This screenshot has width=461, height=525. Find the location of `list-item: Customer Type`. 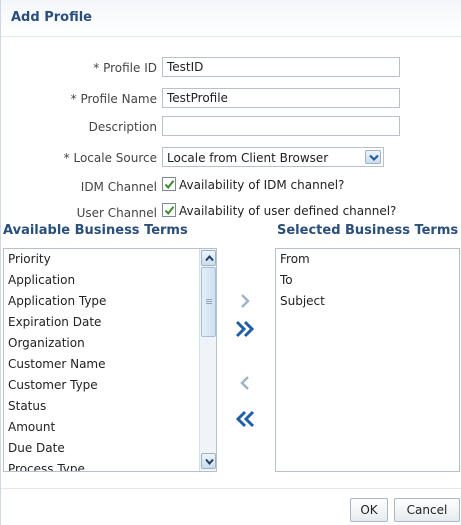

list-item: Customer Type is located at coordinates (110, 385).